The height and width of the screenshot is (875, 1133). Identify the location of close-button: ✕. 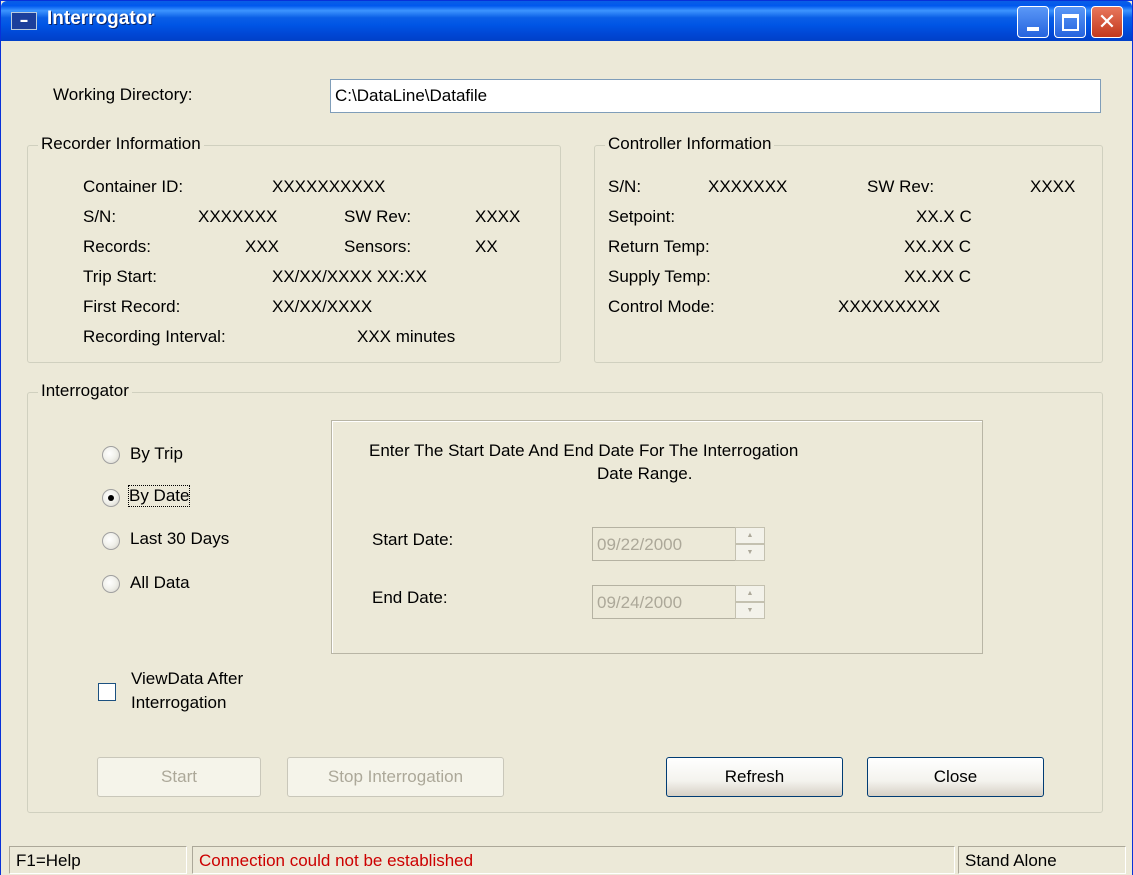
(1107, 22).